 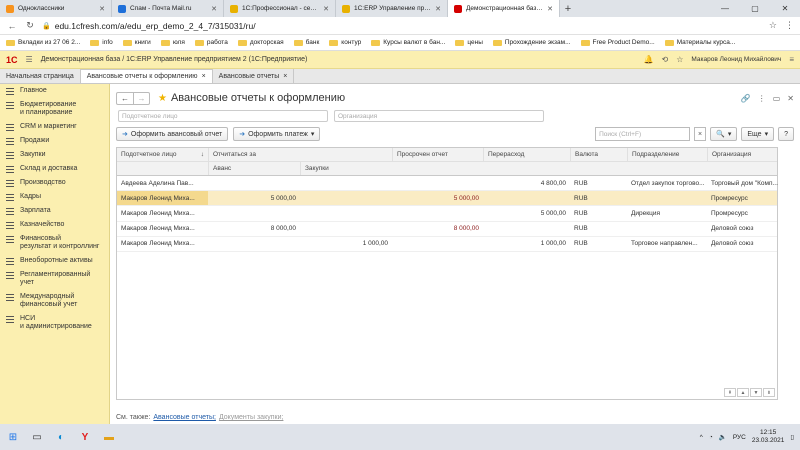 I want to click on close-window-icon: ✕, so click(x=785, y=8).